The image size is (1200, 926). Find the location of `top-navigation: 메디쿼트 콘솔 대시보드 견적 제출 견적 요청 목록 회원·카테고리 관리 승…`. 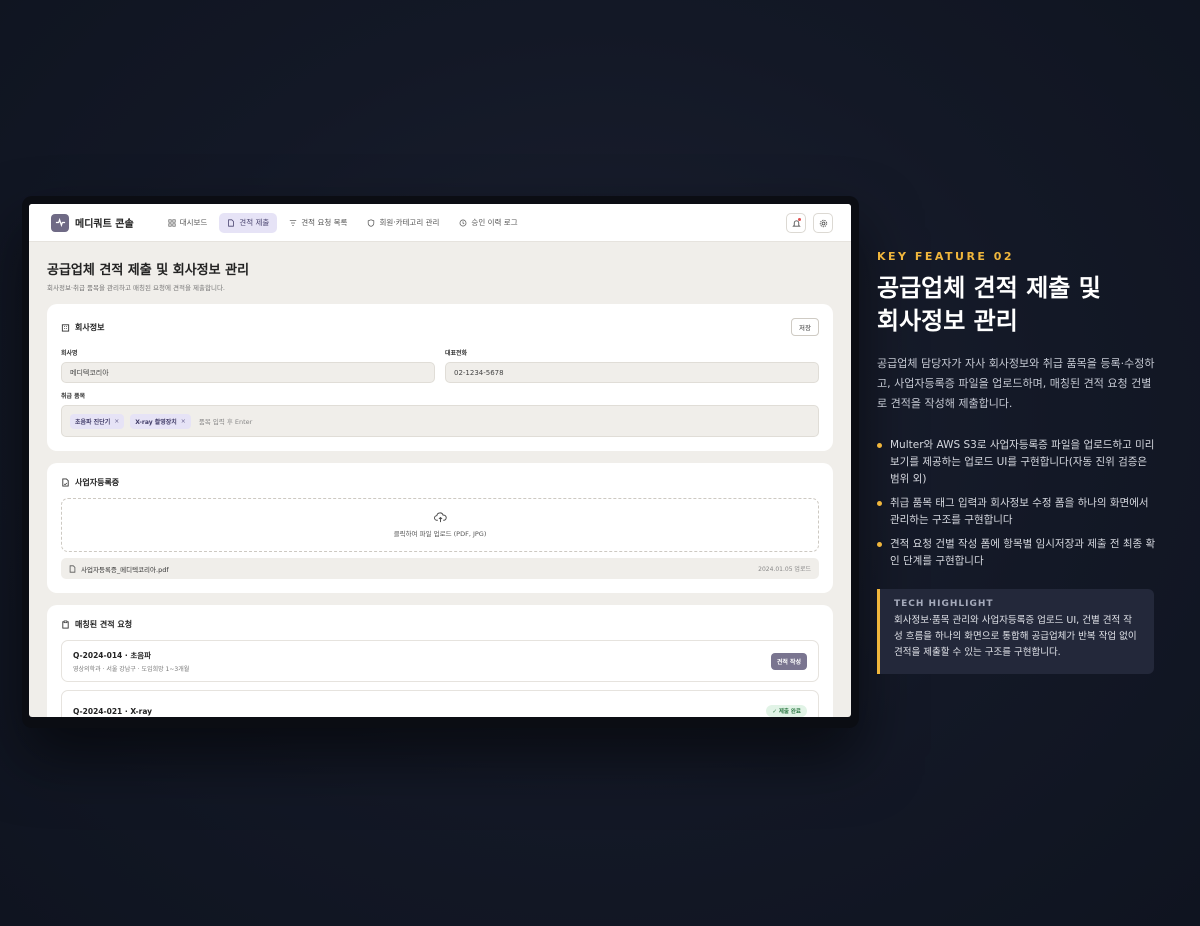

top-navigation: 메디쿼트 콘솔 대시보드 견적 제출 견적 요청 목록 회원·카테고리 관리 승… is located at coordinates (440, 223).